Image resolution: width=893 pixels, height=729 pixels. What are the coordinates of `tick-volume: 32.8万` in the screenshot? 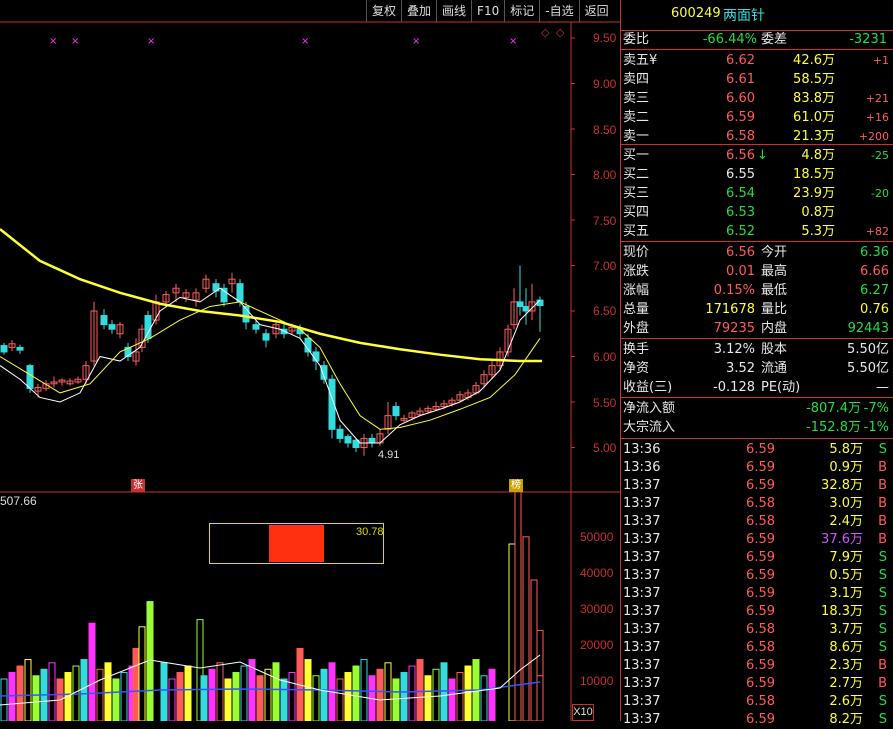 It's located at (842, 485).